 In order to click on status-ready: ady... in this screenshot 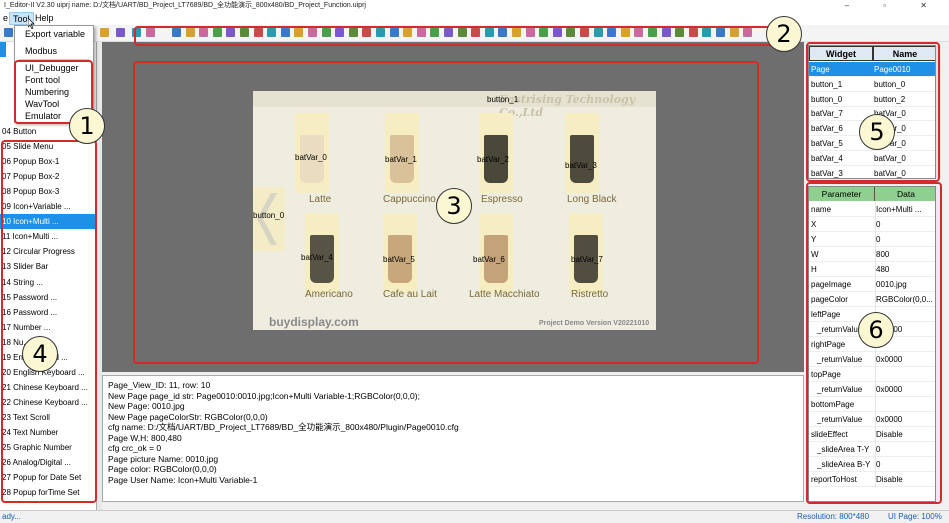, I will do `click(11, 516)`.